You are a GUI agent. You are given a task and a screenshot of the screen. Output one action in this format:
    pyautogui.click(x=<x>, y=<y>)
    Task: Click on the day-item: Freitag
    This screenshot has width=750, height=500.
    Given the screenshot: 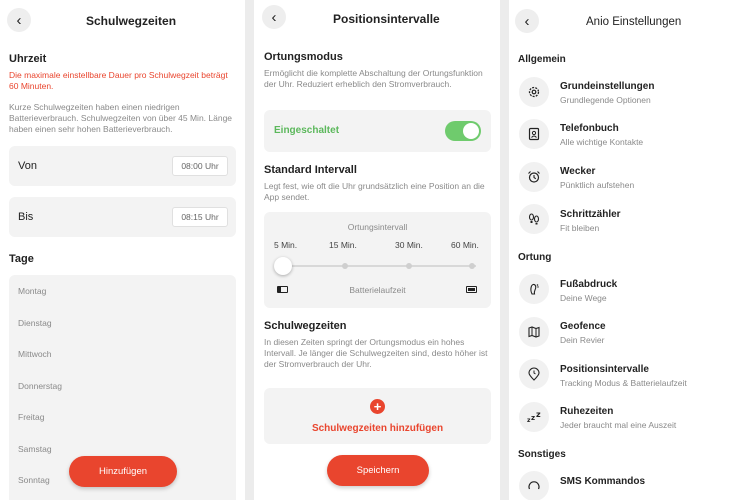 What is the action you would take?
    pyautogui.click(x=31, y=417)
    